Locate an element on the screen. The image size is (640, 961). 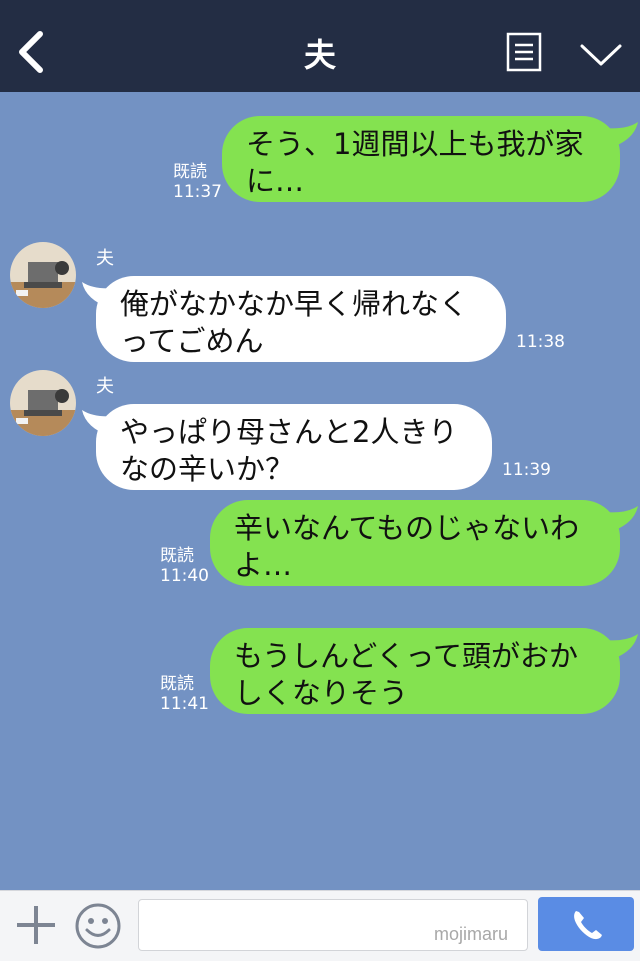
message-time: 11:38 is located at coordinates (540, 342).